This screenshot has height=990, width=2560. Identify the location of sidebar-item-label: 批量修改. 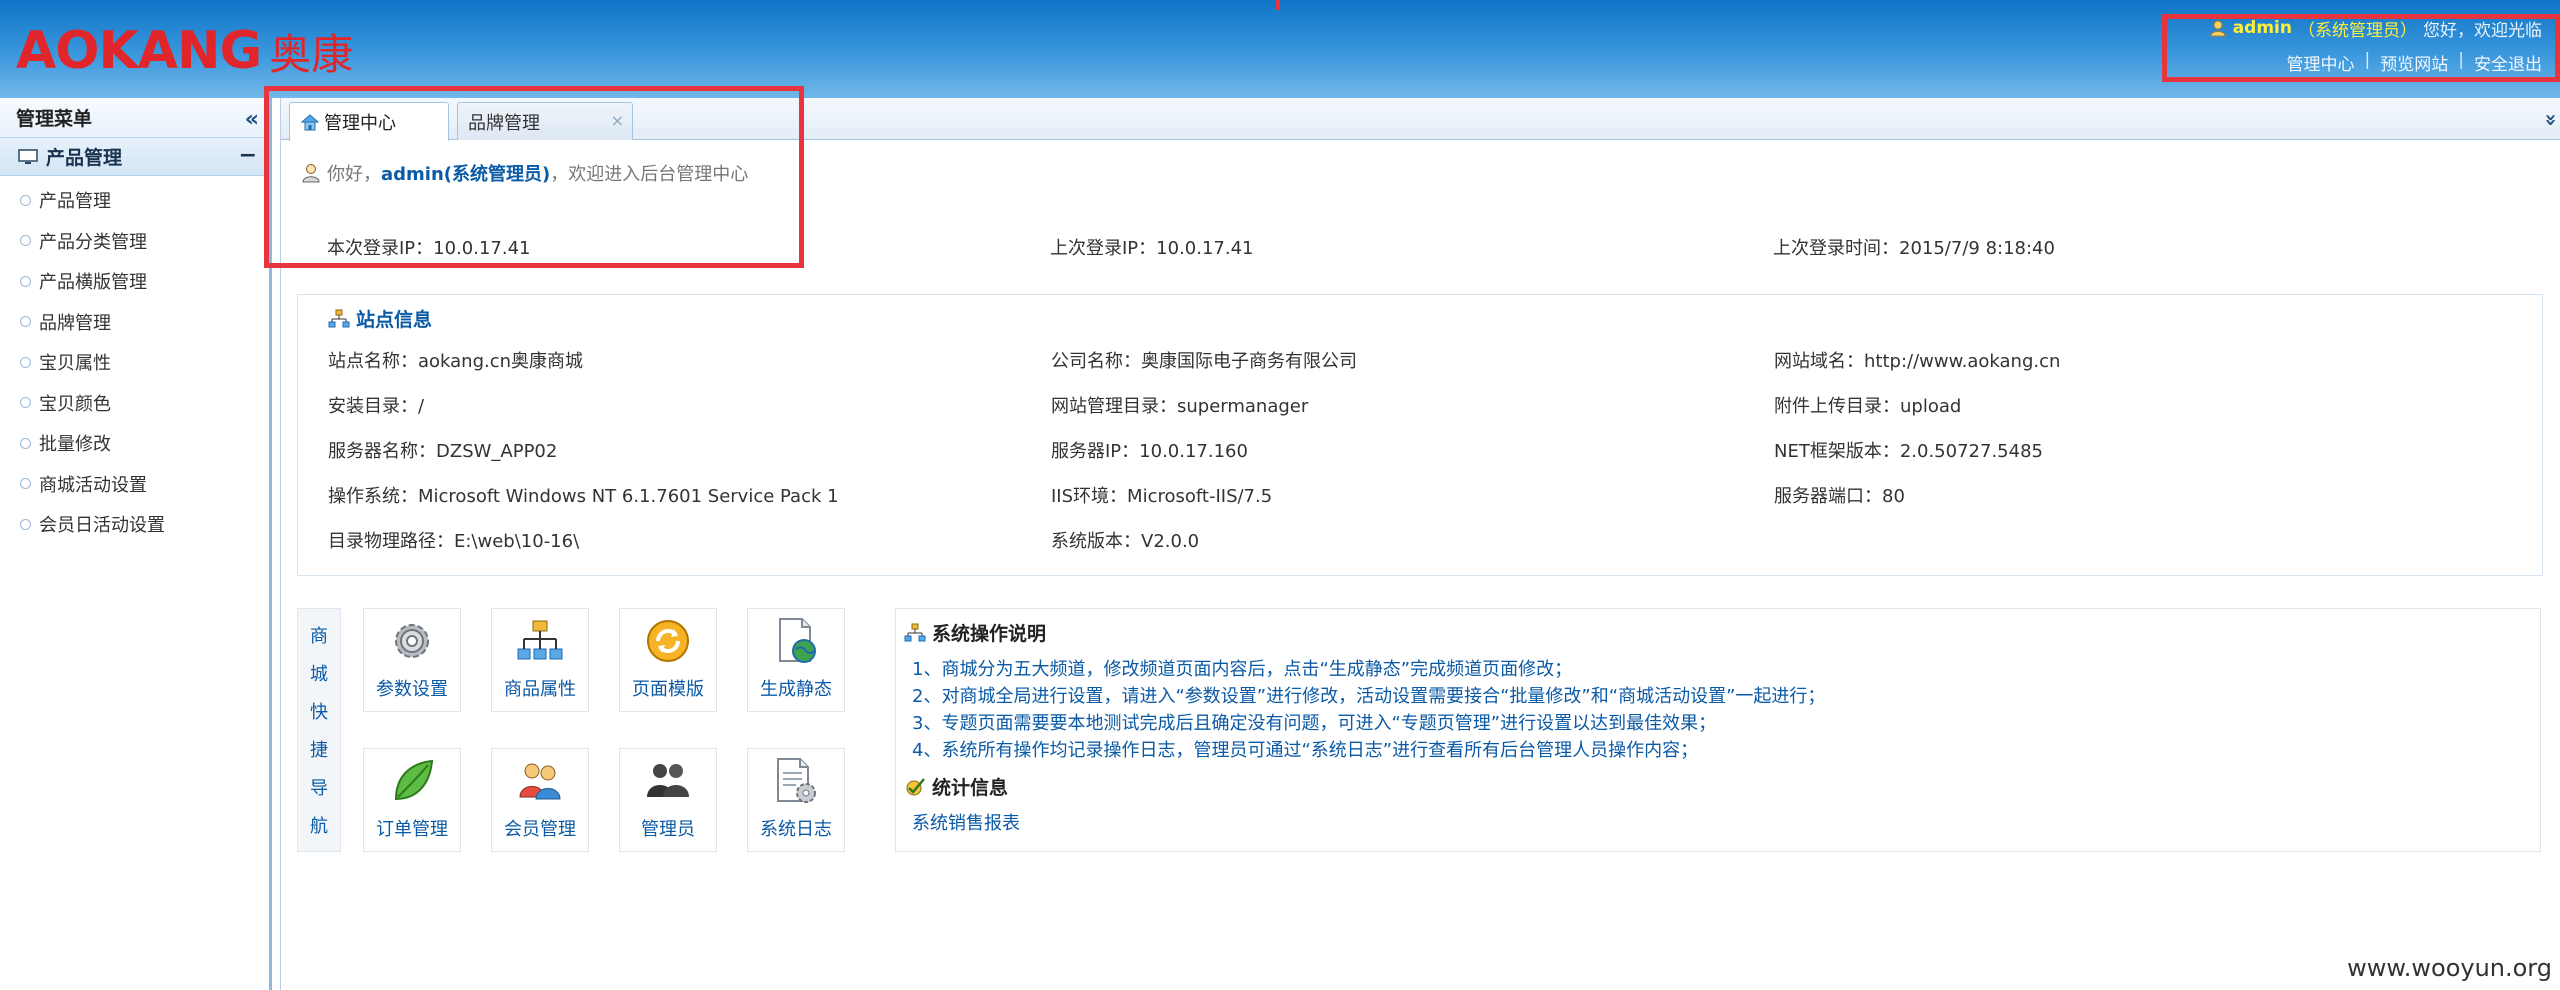
(75, 445).